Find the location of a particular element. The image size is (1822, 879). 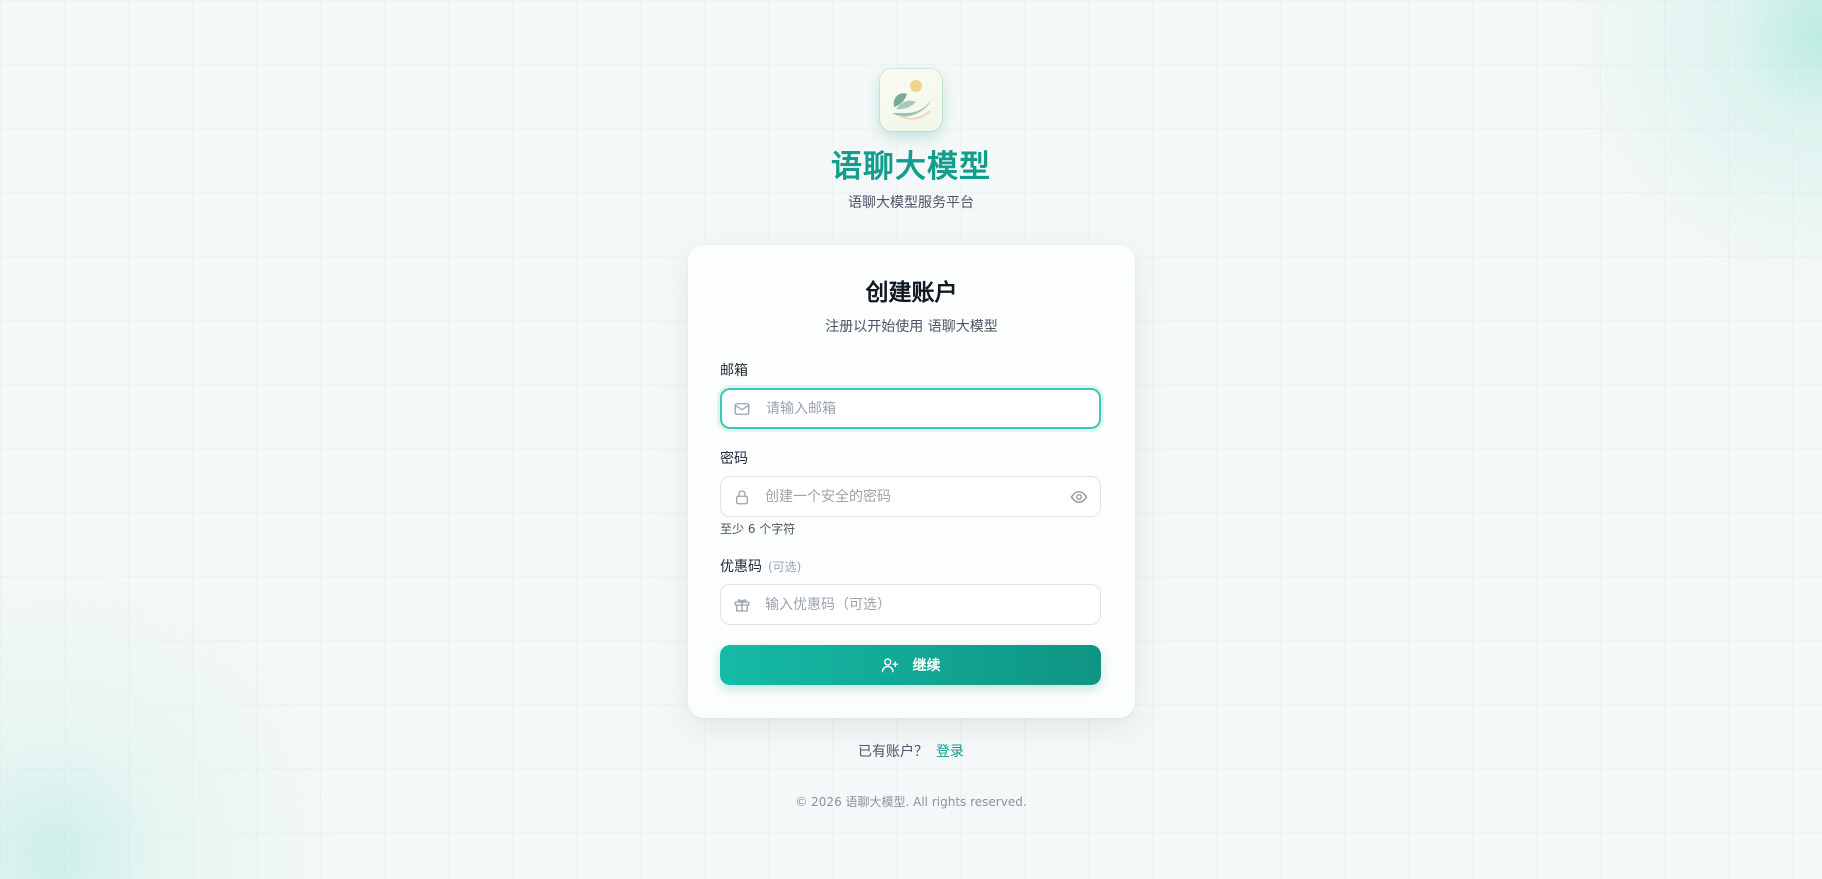

continue-button: 继续 is located at coordinates (910, 665).